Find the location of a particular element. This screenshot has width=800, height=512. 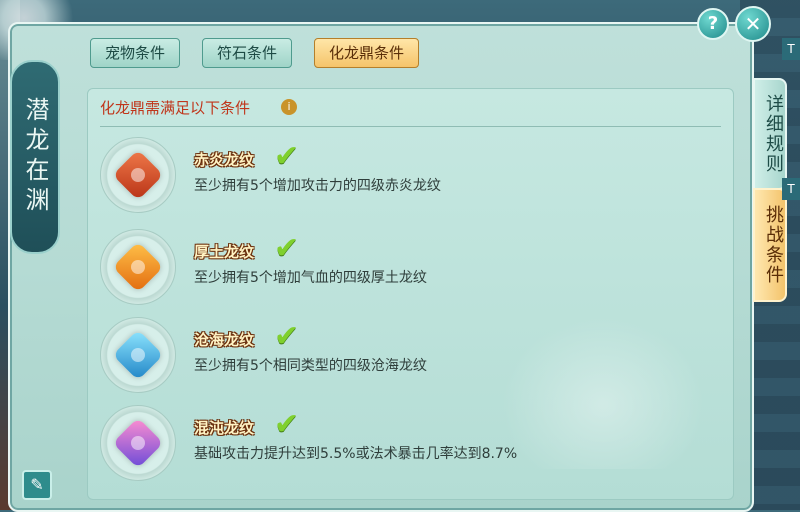

condition-item: 沧海龙纹 ✔ 至少拥有5个相同类型的四级沧海龙纹 is located at coordinates (400, 359).